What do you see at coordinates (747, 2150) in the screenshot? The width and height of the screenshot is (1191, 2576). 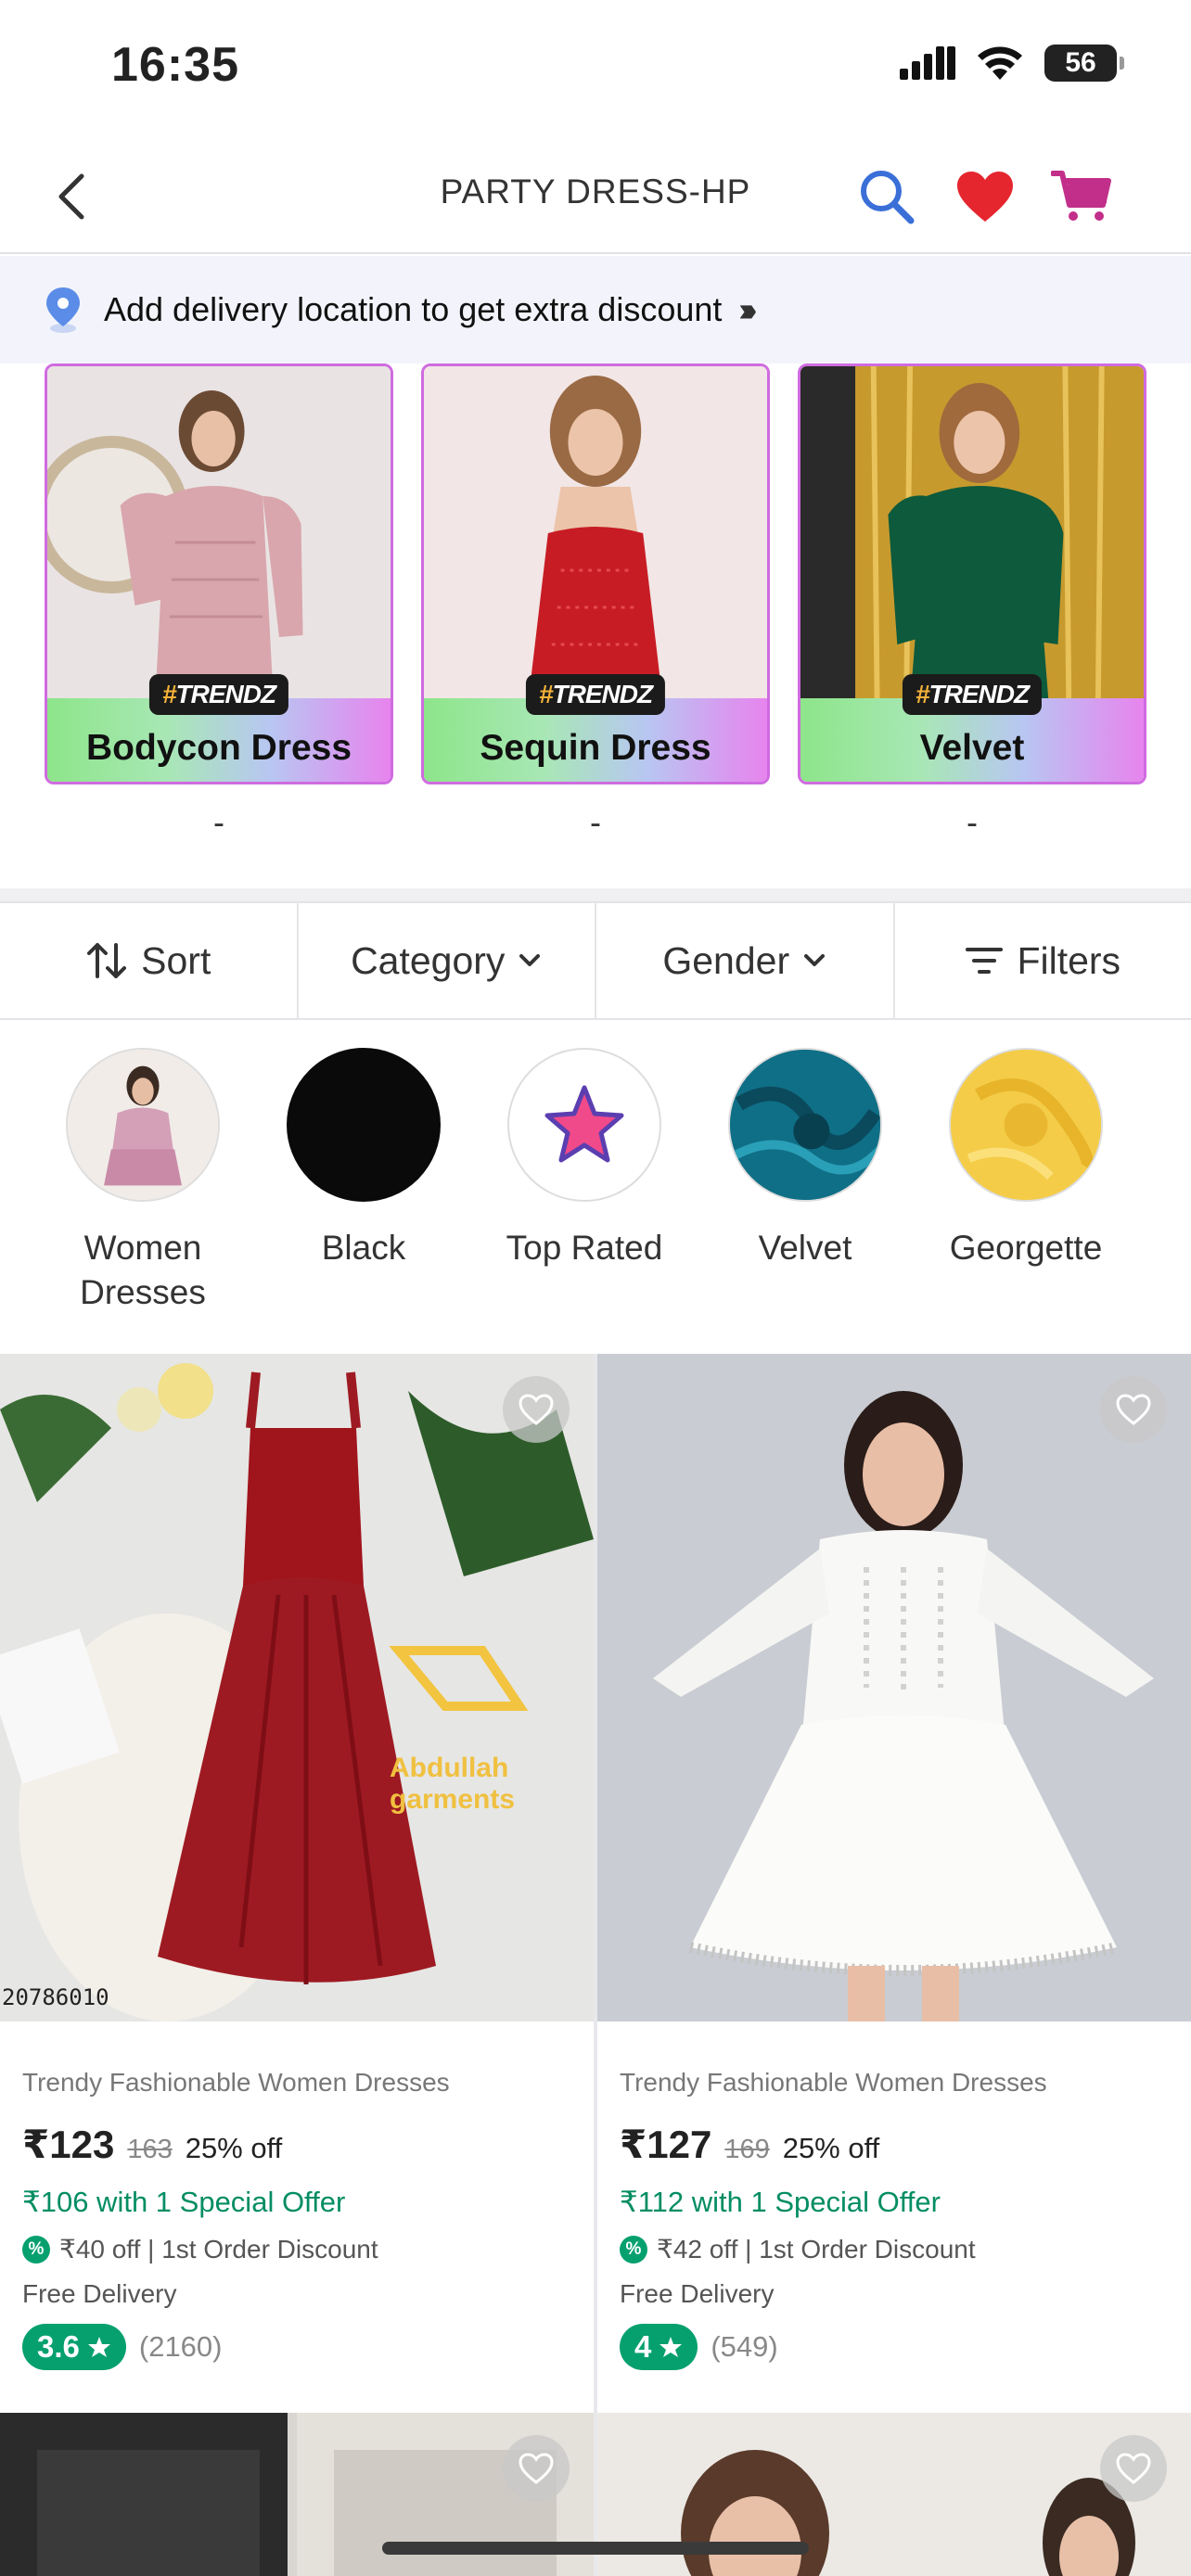 I see `product-mrp: 169` at bounding box center [747, 2150].